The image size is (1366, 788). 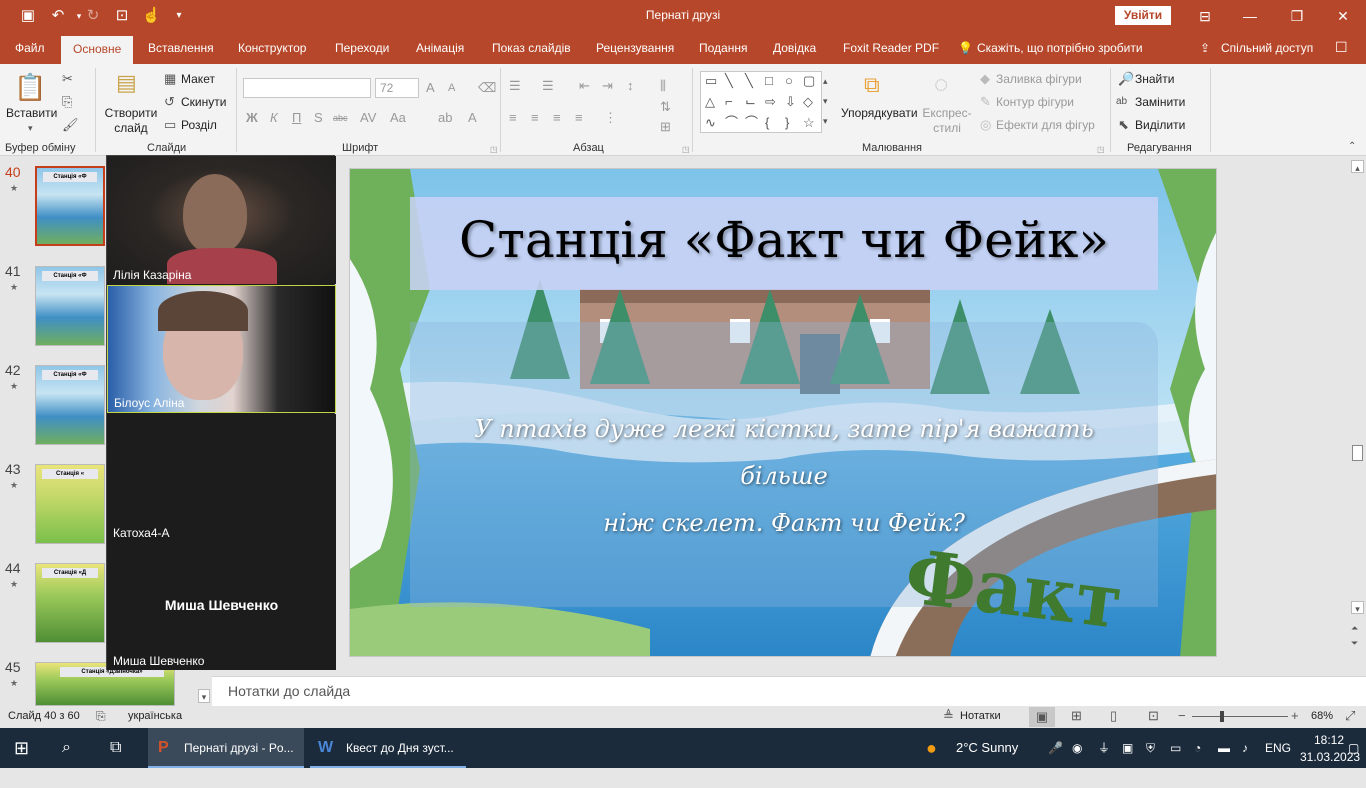 What do you see at coordinates (252, 118) in the screenshot?
I see `bold-icon: Ж` at bounding box center [252, 118].